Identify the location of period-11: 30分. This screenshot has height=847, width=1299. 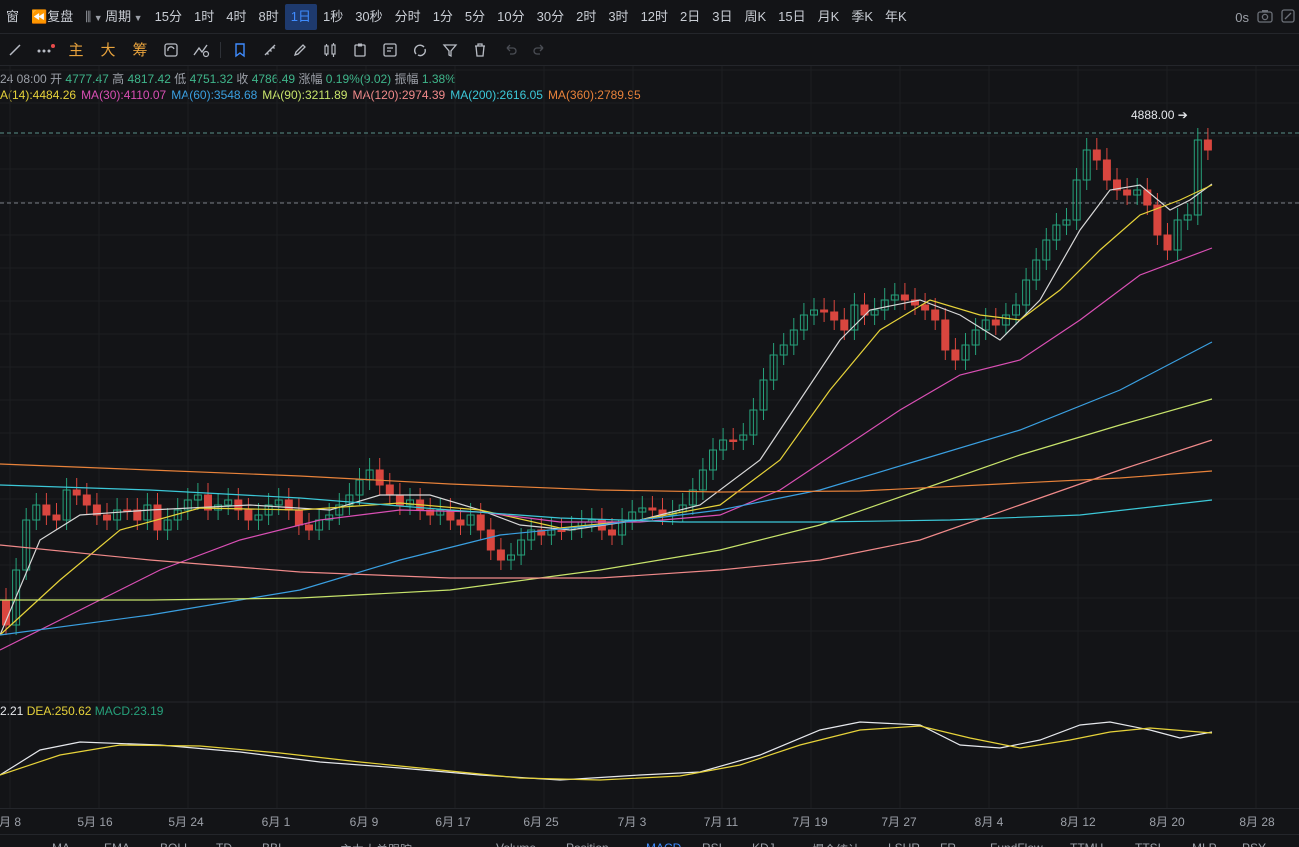
(550, 17).